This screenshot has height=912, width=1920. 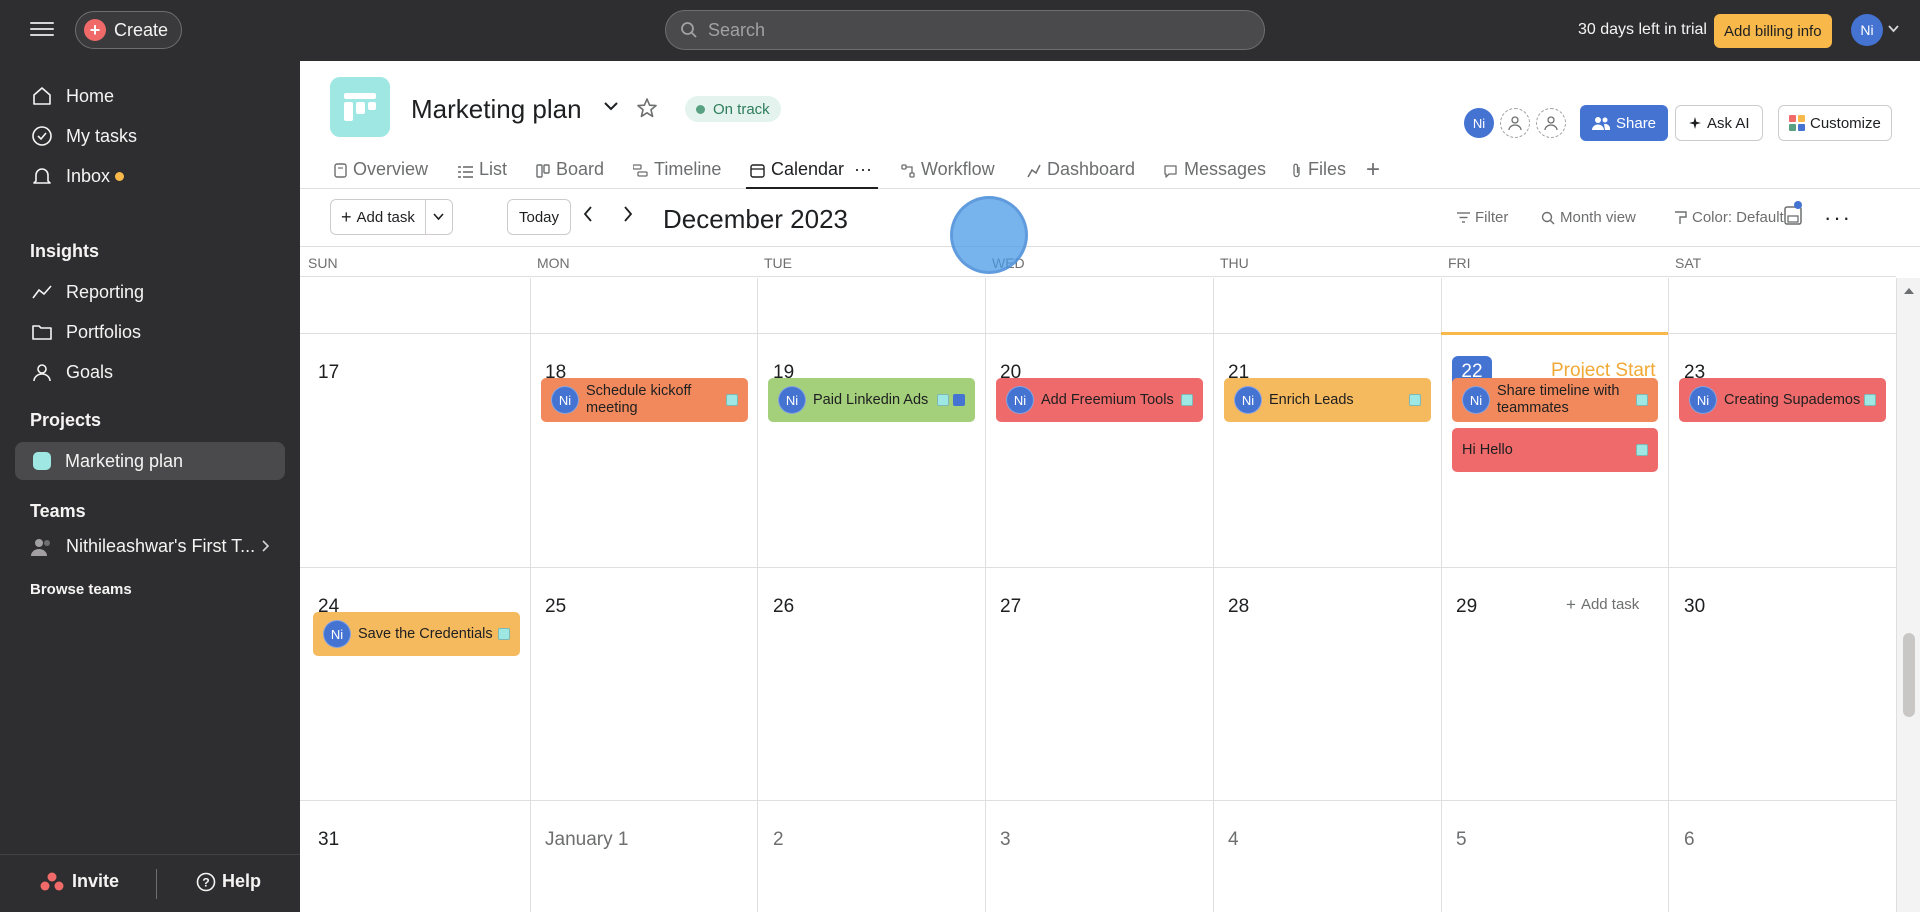 I want to click on month-view-button: Month view, so click(x=1588, y=217).